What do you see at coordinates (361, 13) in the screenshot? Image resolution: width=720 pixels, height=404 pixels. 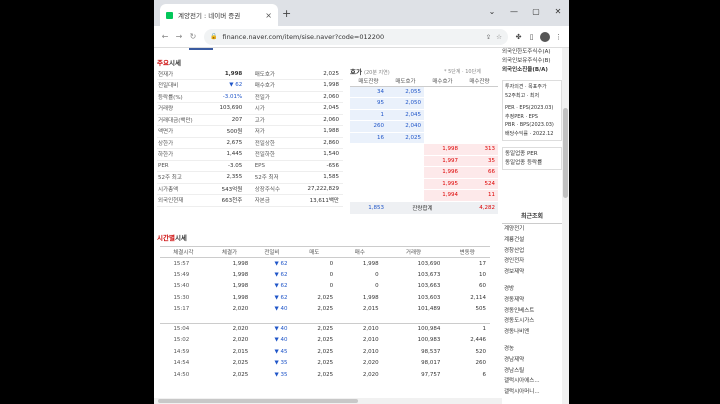 I see `tab-strip: 계양전기 : 네이버 증권 × + ⌄ — ▢ ✕` at bounding box center [361, 13].